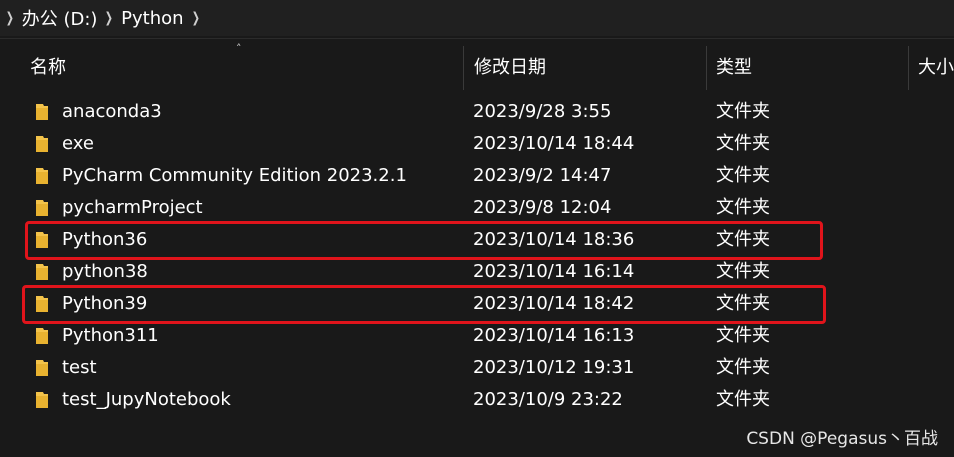 The width and height of the screenshot is (954, 457). Describe the element at coordinates (548, 399) in the screenshot. I see `file-modified: 2023/10/9 23:22` at that location.